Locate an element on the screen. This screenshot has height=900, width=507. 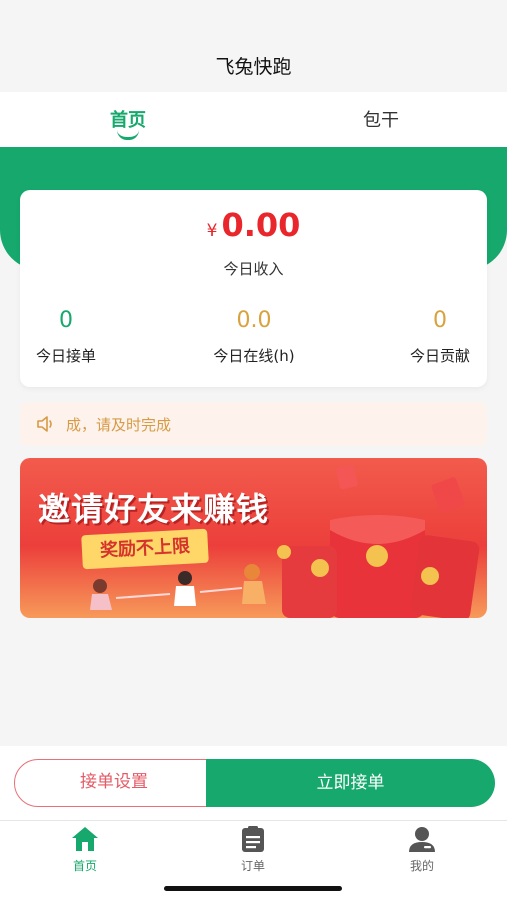
income-label: 今日收入 is located at coordinates (253, 269).